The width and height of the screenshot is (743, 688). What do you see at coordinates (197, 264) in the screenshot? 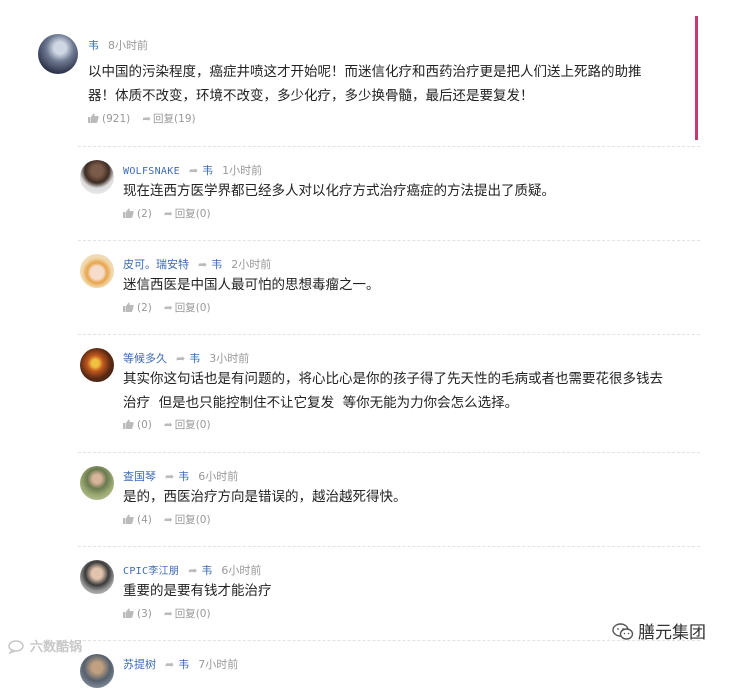
I see `comment-meta: 皮可。瑞安特 ➦ 韦 2小时前` at bounding box center [197, 264].